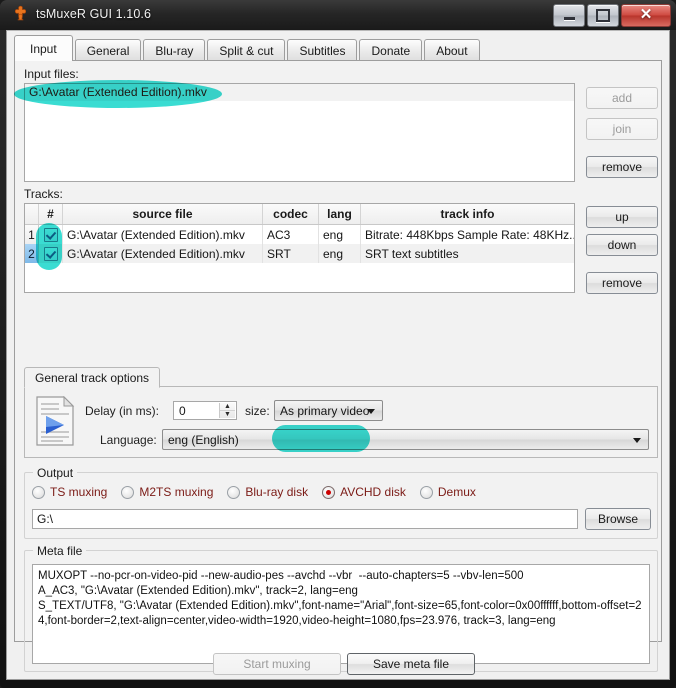  I want to click on cell-track-info: SRT text subtitles, so click(412, 253).